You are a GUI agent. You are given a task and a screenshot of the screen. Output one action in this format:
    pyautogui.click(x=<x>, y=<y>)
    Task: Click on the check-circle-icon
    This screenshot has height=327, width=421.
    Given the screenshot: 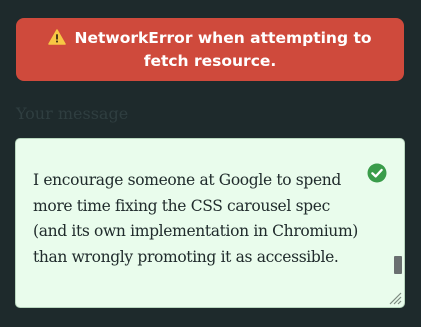 What is the action you would take?
    pyautogui.click(x=377, y=173)
    